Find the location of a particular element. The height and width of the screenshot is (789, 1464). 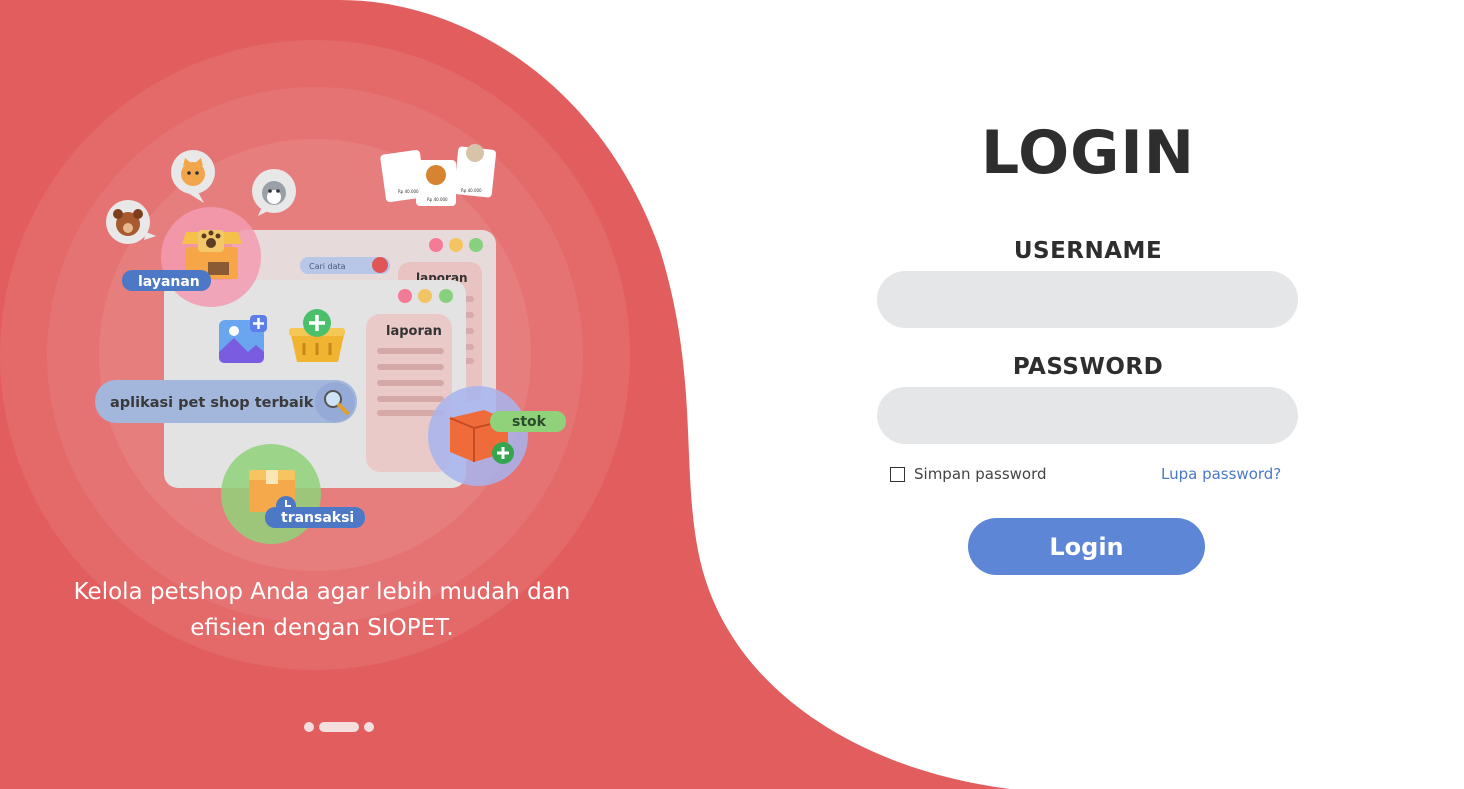

card-price-3: Rp 40.000 is located at coordinates (471, 190).